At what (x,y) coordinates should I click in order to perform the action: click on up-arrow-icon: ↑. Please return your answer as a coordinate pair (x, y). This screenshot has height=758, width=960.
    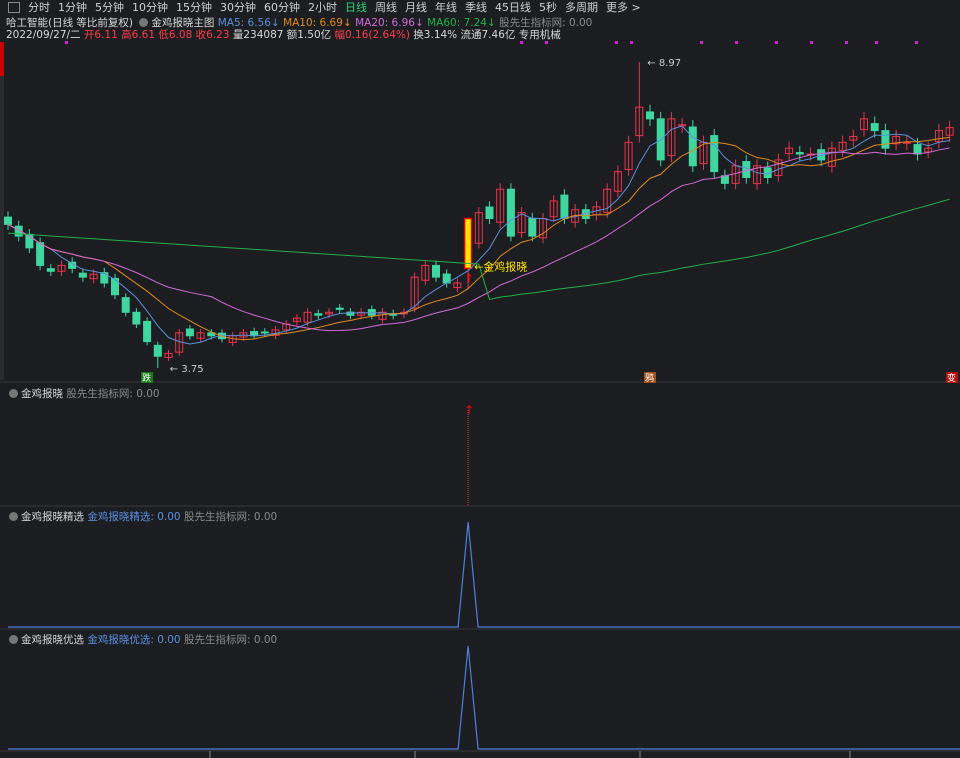
    Looking at the image, I should click on (469, 410).